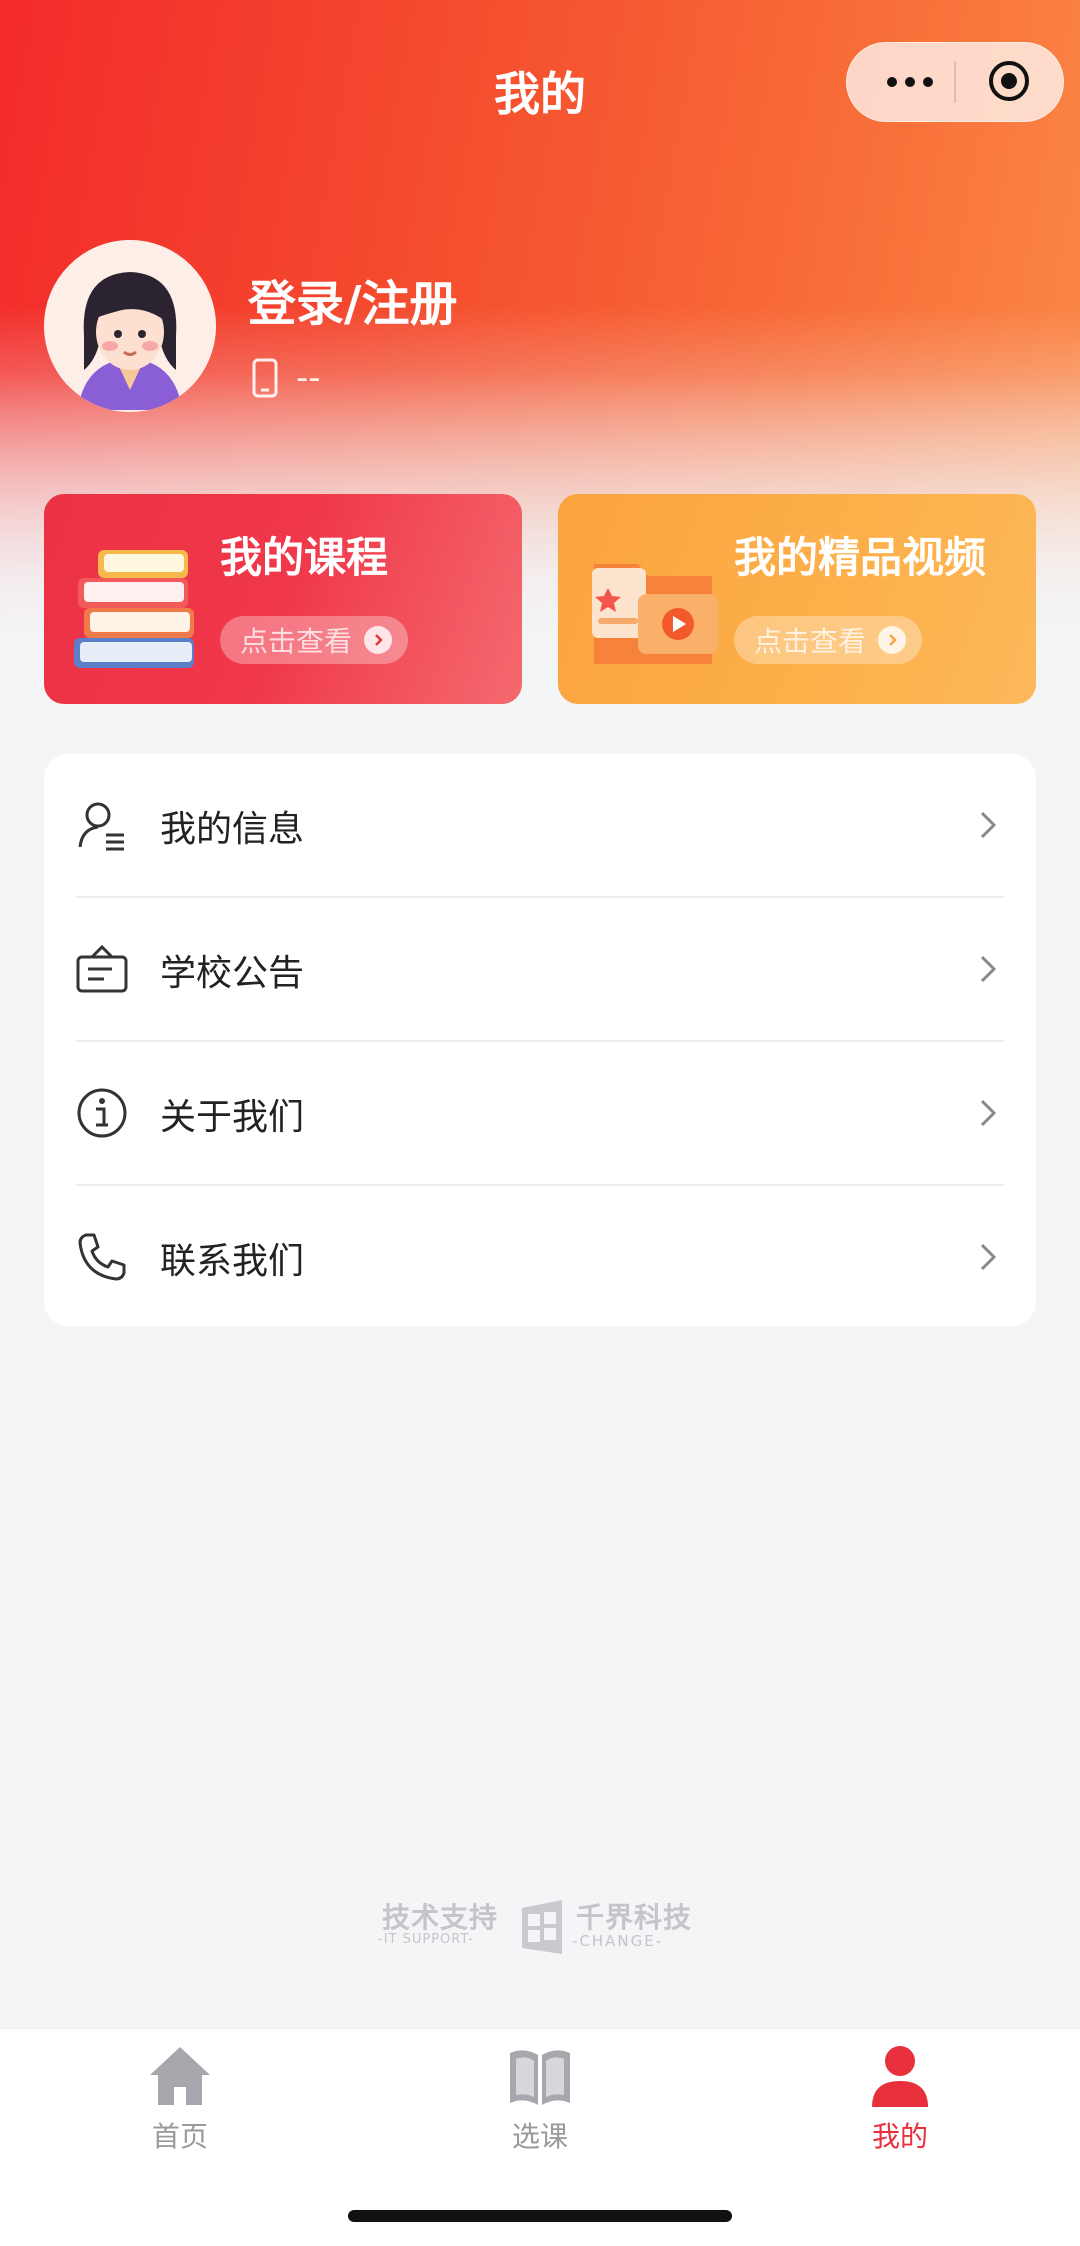 The image size is (1080, 2246). What do you see at coordinates (440, 1917) in the screenshot?
I see `tech-support-label: 技术支持` at bounding box center [440, 1917].